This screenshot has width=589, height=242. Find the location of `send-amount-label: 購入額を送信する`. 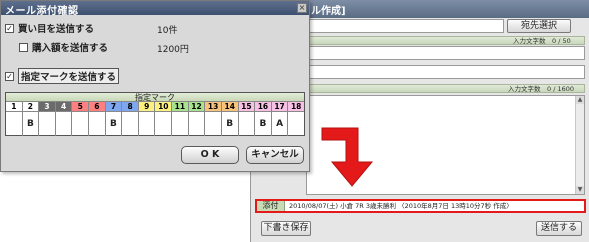

send-amount-label: 購入額を送信する is located at coordinates (70, 48).